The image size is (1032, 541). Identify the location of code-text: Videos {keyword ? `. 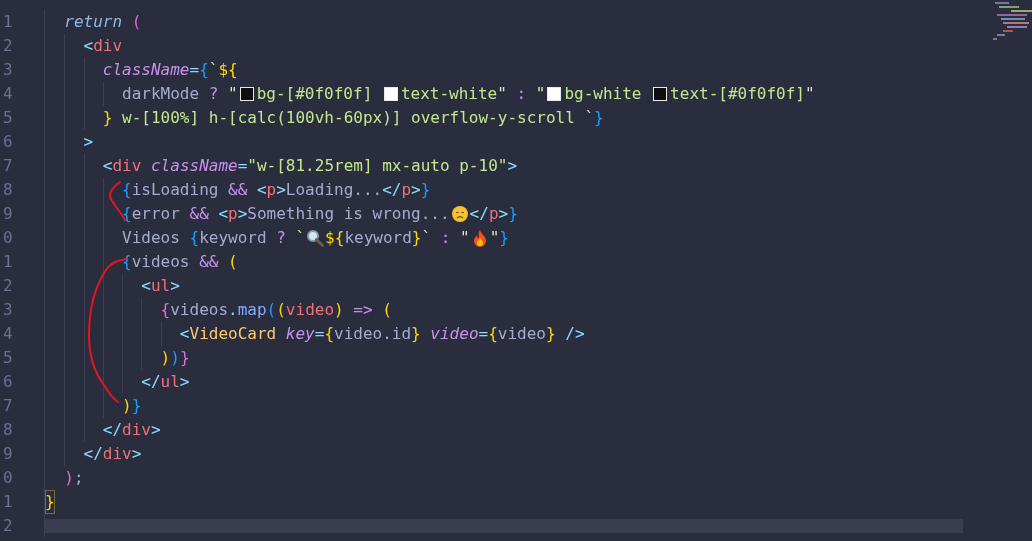
(214, 238).